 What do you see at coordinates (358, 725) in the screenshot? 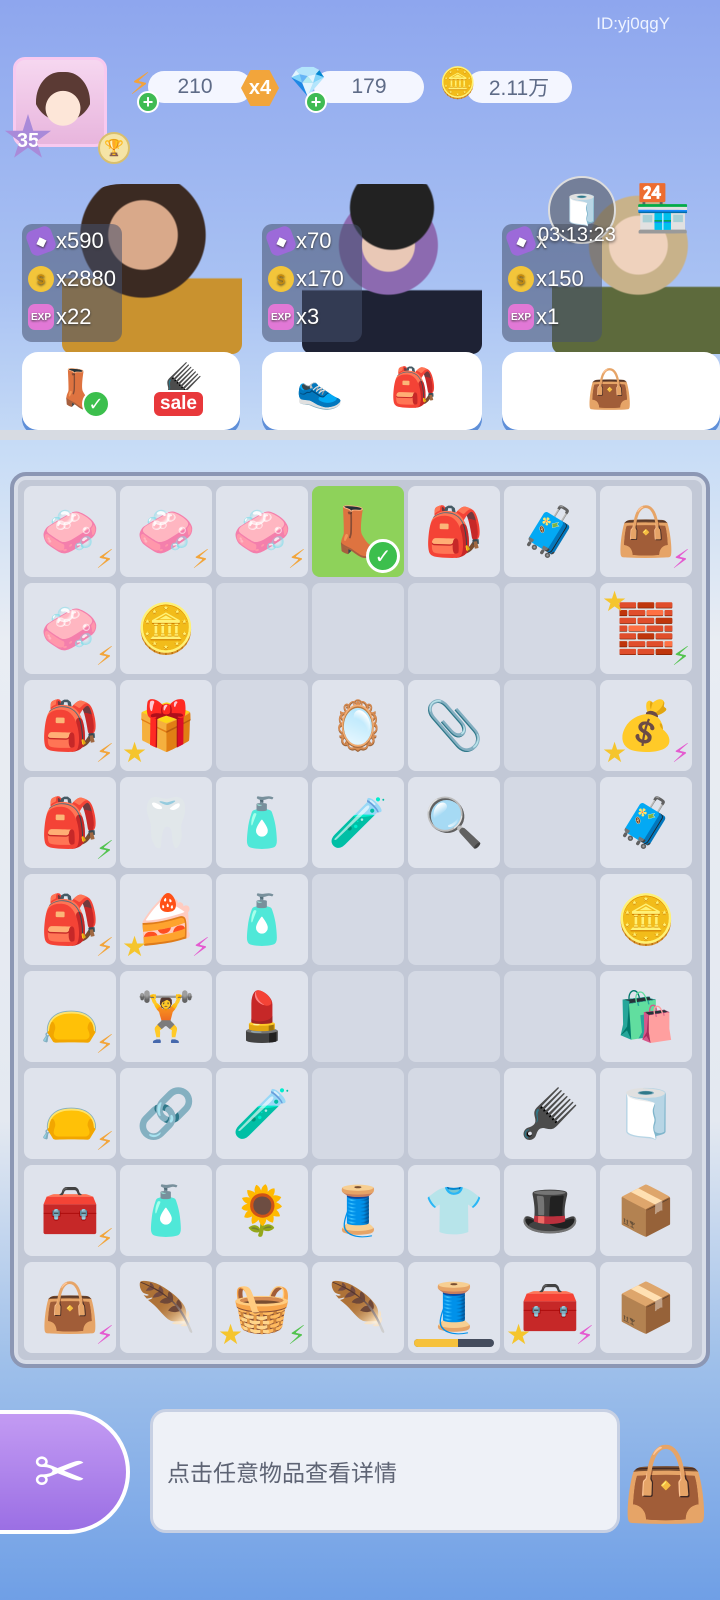
I see `board-item: 🪞` at bounding box center [358, 725].